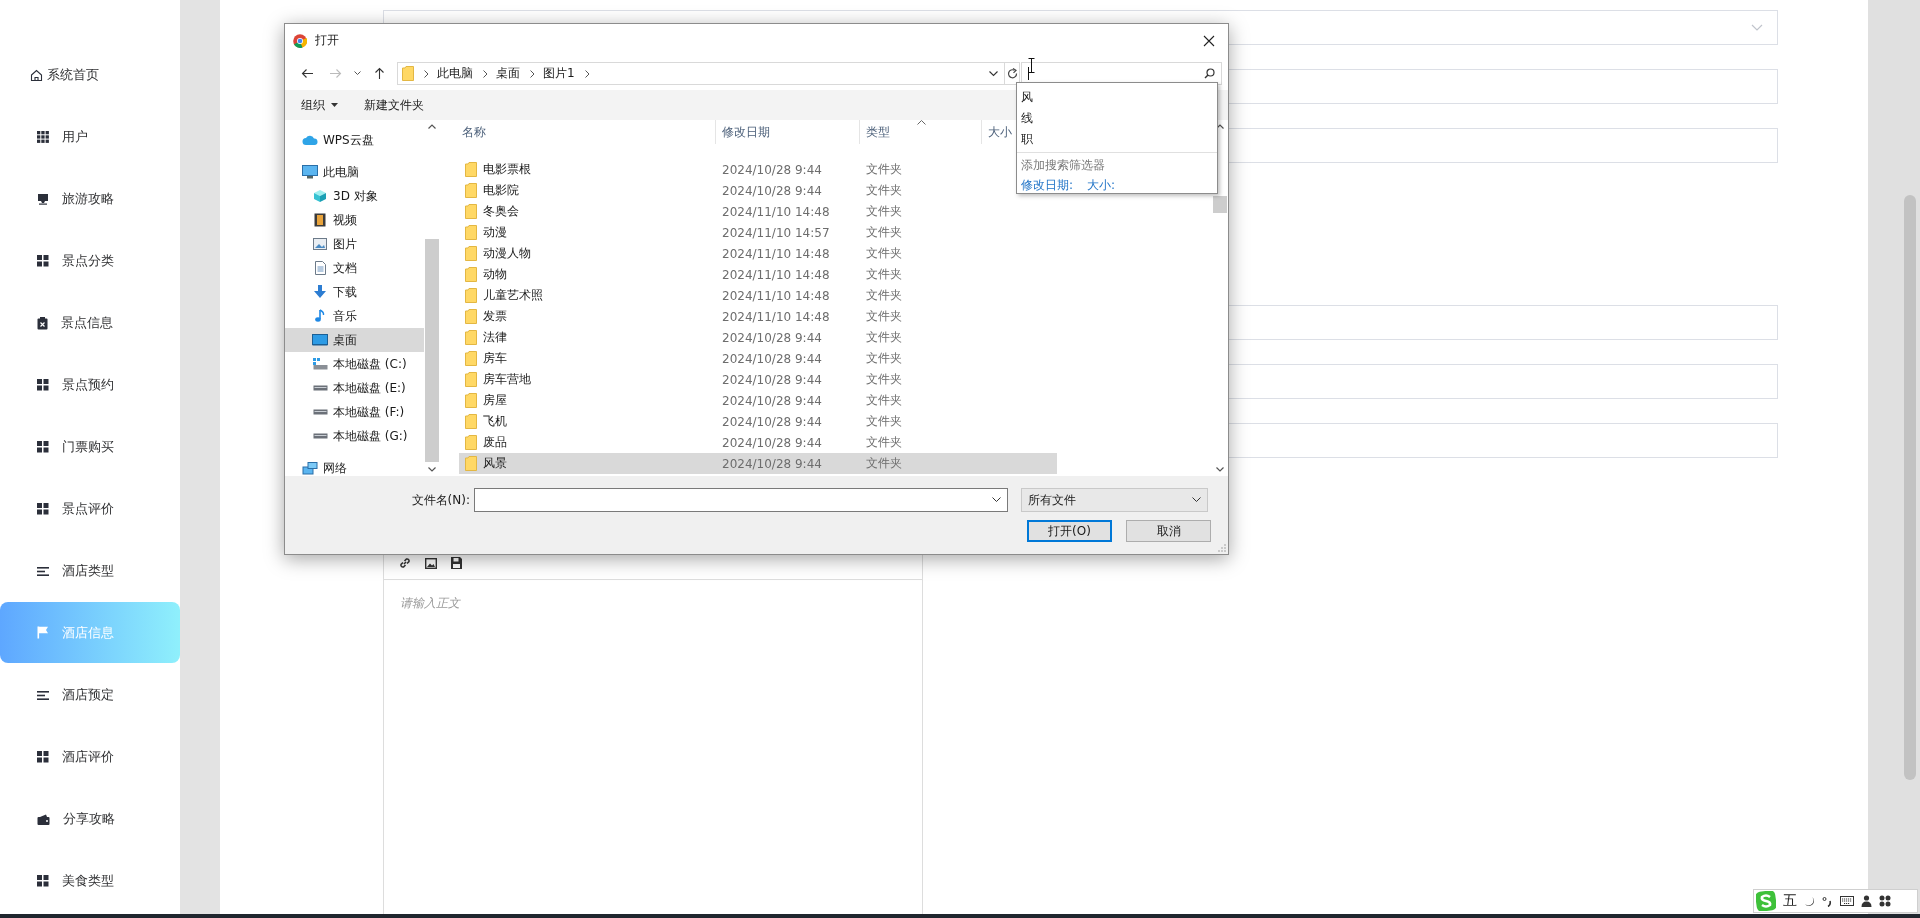  What do you see at coordinates (513, 295) in the screenshot?
I see `file-name: 儿童艺术照` at bounding box center [513, 295].